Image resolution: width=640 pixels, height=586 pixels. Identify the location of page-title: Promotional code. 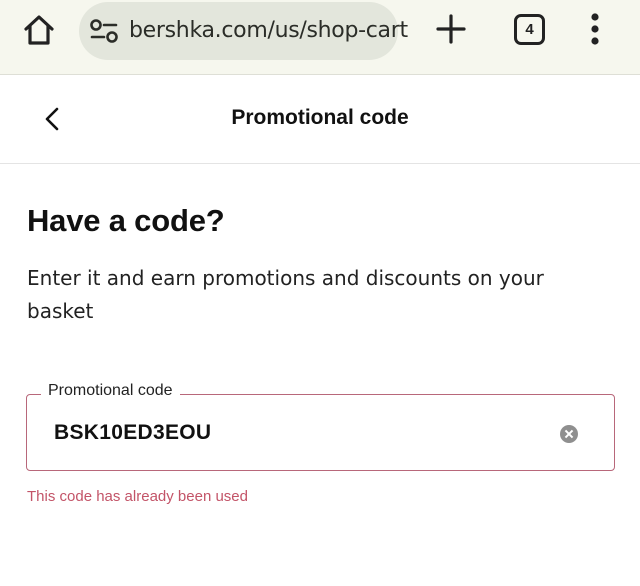
(320, 117).